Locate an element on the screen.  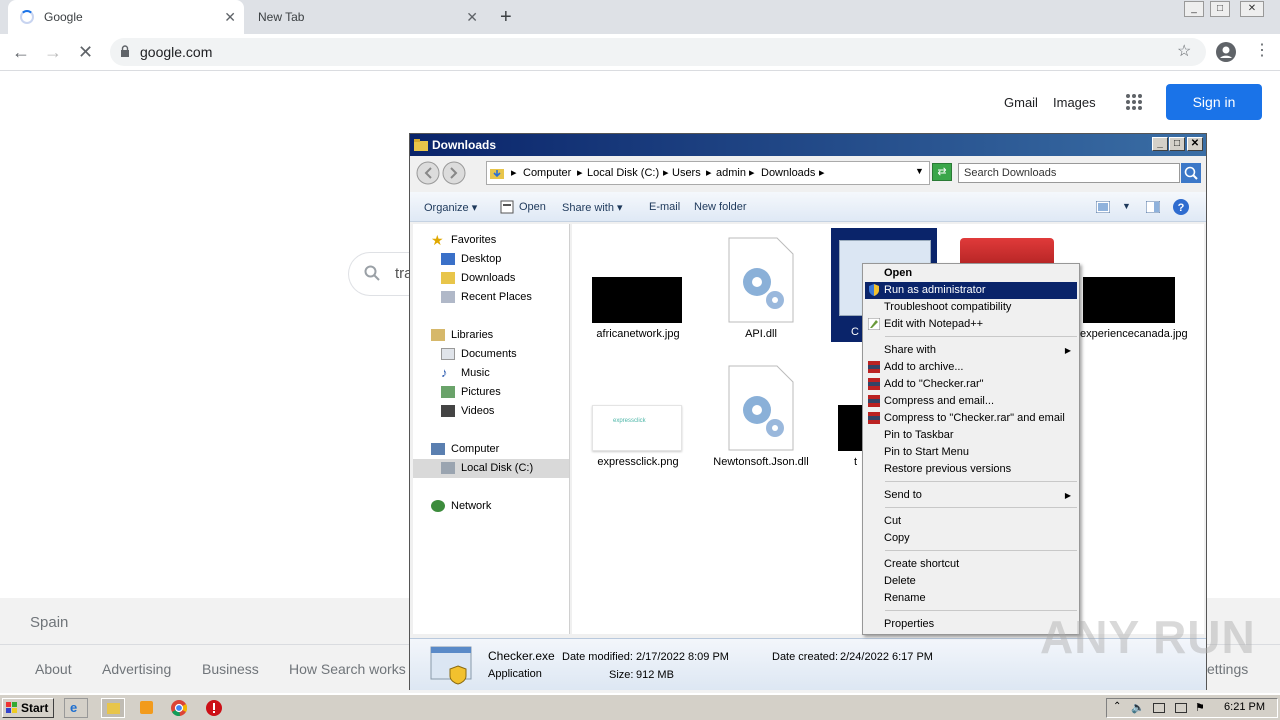
footer-link-advertising: Advertising is located at coordinates (136, 669).